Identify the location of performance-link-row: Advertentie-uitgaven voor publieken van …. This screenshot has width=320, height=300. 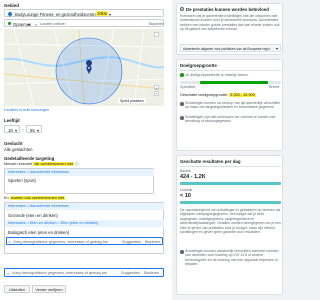
(230, 48).